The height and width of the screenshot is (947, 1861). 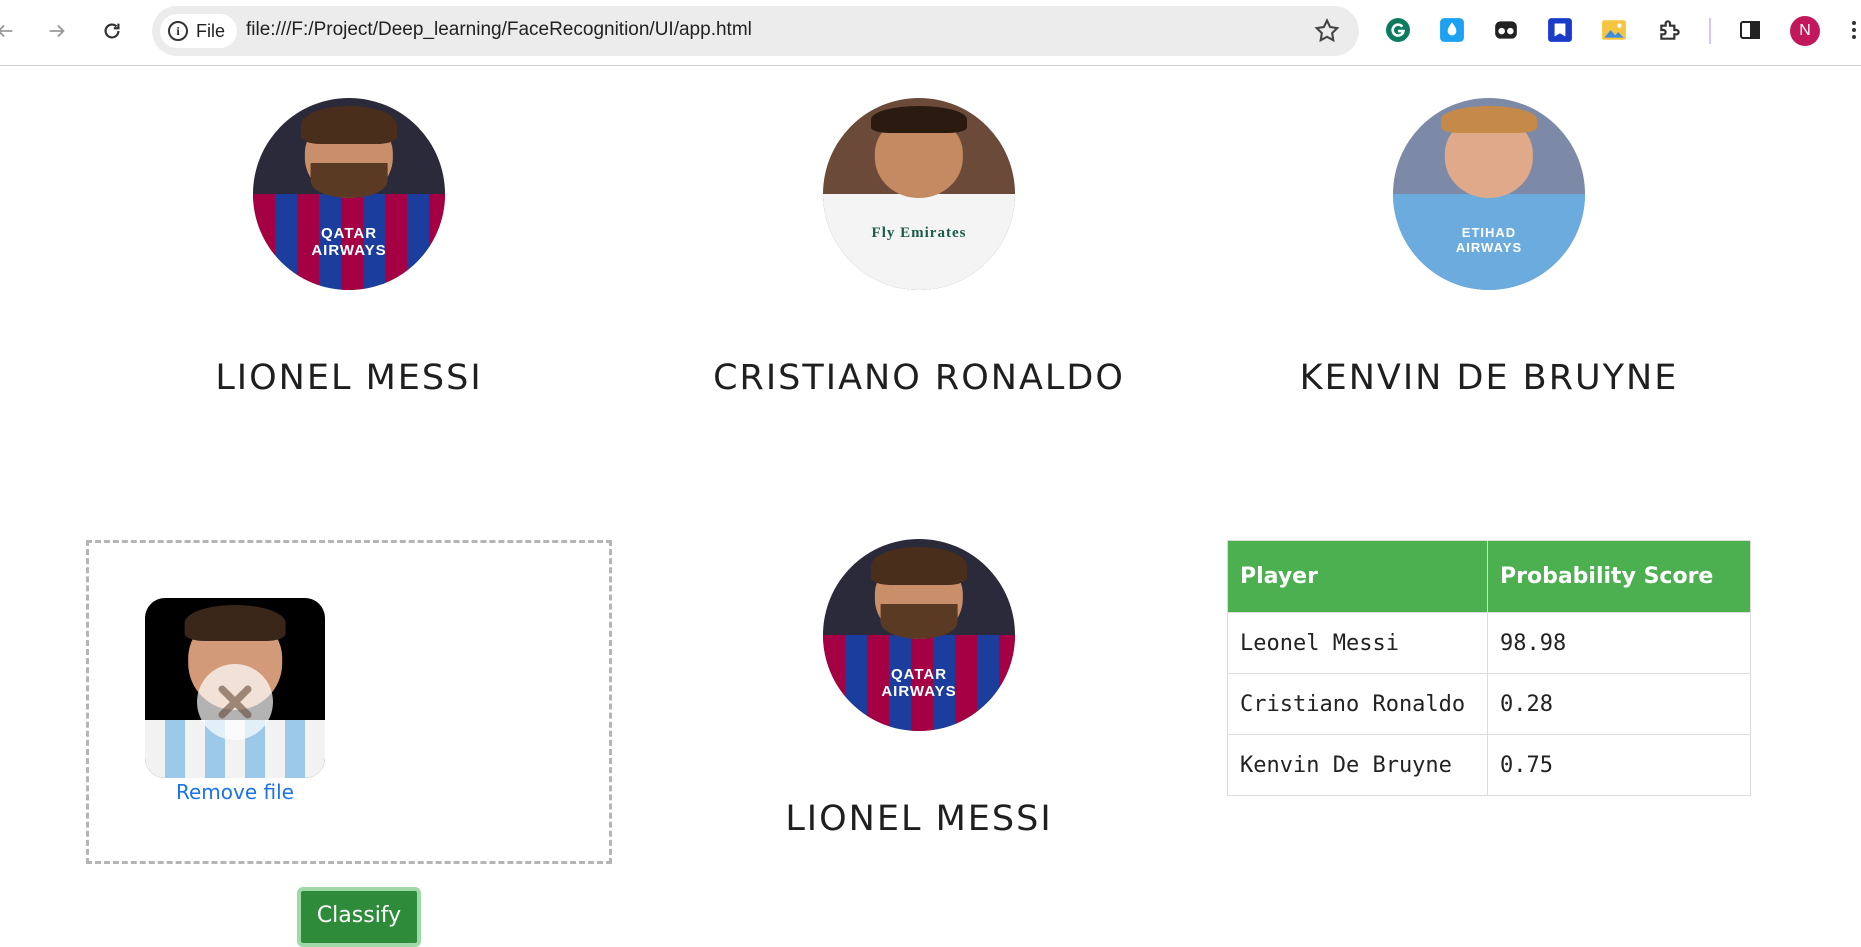 I want to click on table-row: Cristiano Ronaldo 0.28, so click(x=1489, y=704).